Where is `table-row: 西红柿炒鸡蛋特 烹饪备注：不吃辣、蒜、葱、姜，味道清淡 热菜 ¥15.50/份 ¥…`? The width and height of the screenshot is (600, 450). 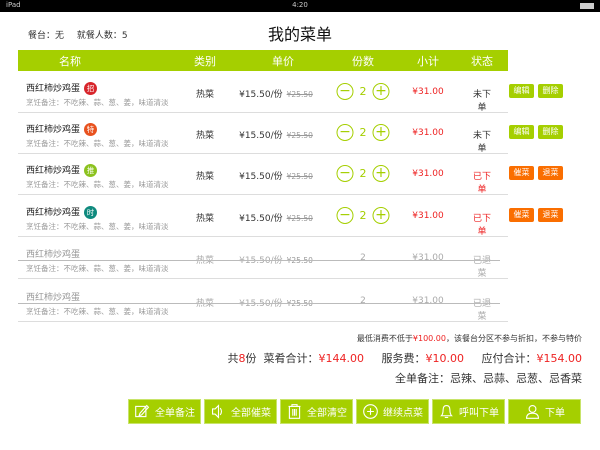
table-row: 西红柿炒鸡蛋特 烹饪备注：不吃辣、蒜、葱、姜，味道清淡 热菜 ¥15.50/份 ¥… is located at coordinates (290, 133).